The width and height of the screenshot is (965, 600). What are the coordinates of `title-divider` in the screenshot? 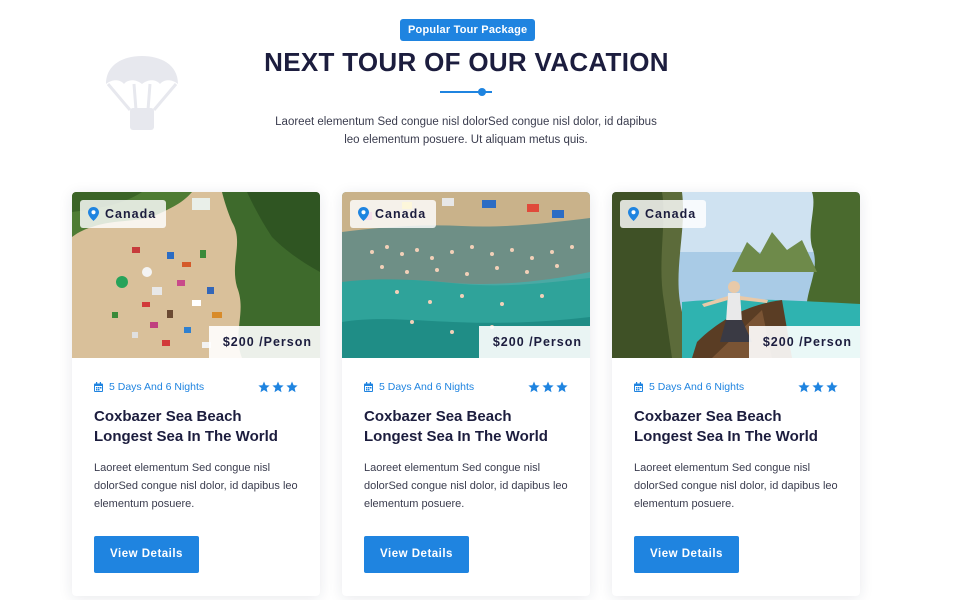 It's located at (466, 92).